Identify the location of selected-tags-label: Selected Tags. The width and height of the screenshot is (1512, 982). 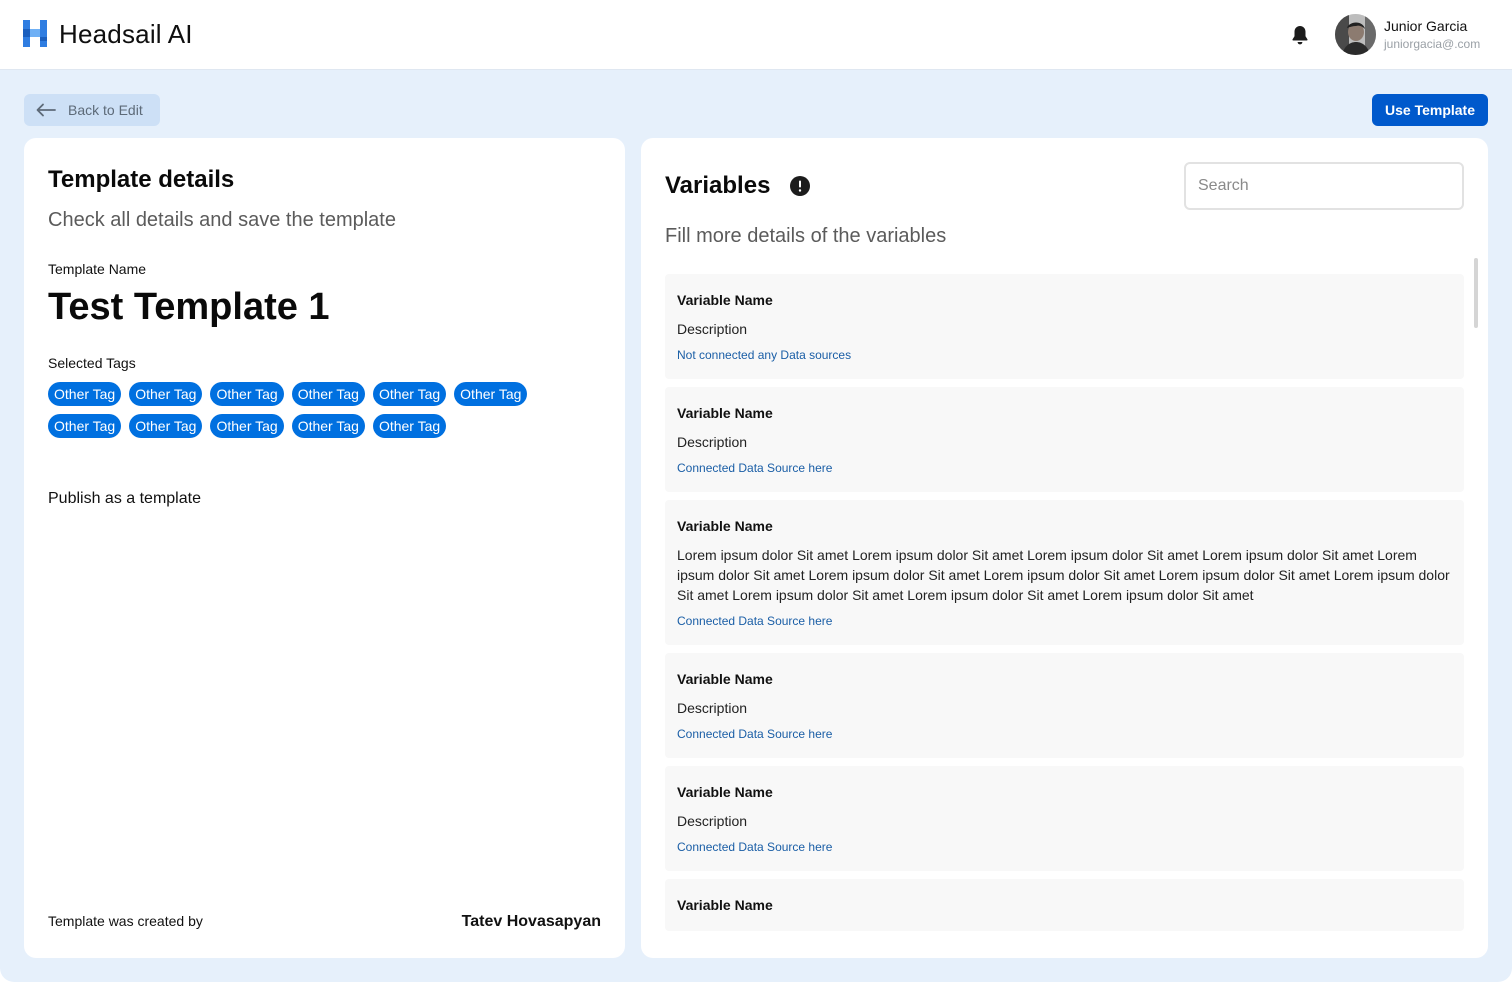
(92, 363).